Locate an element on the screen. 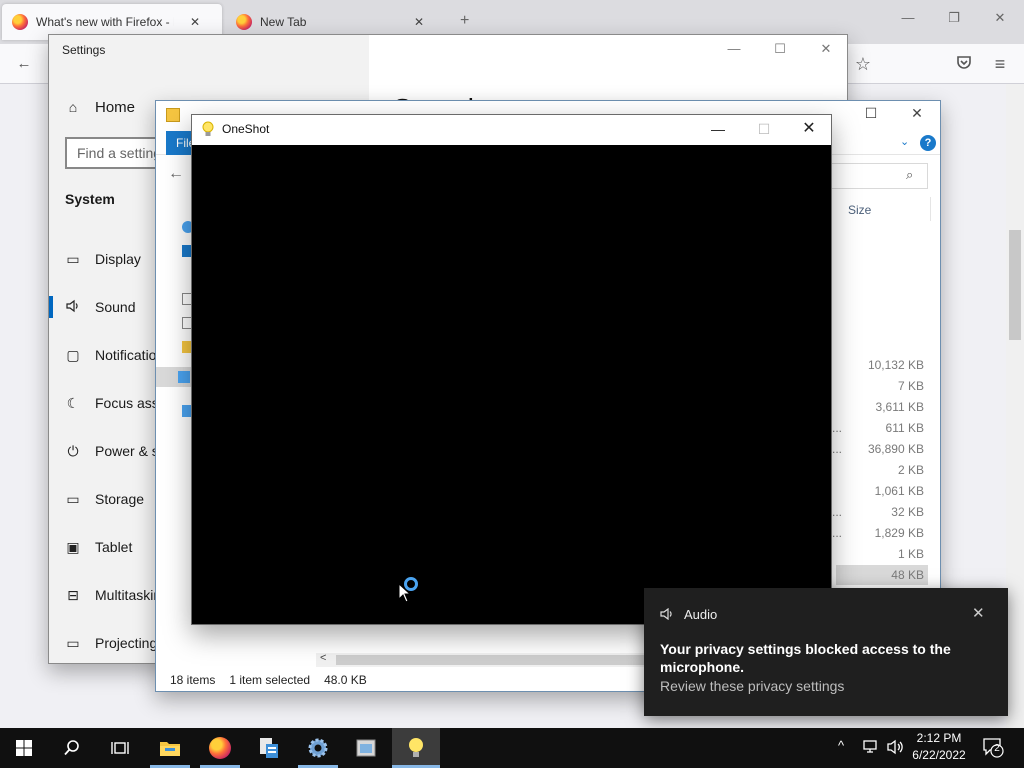 Image resolution: width=1024 pixels, height=768 pixels. taskbar-clock: 2:12 PM 6/22/2022 is located at coordinates (939, 747).